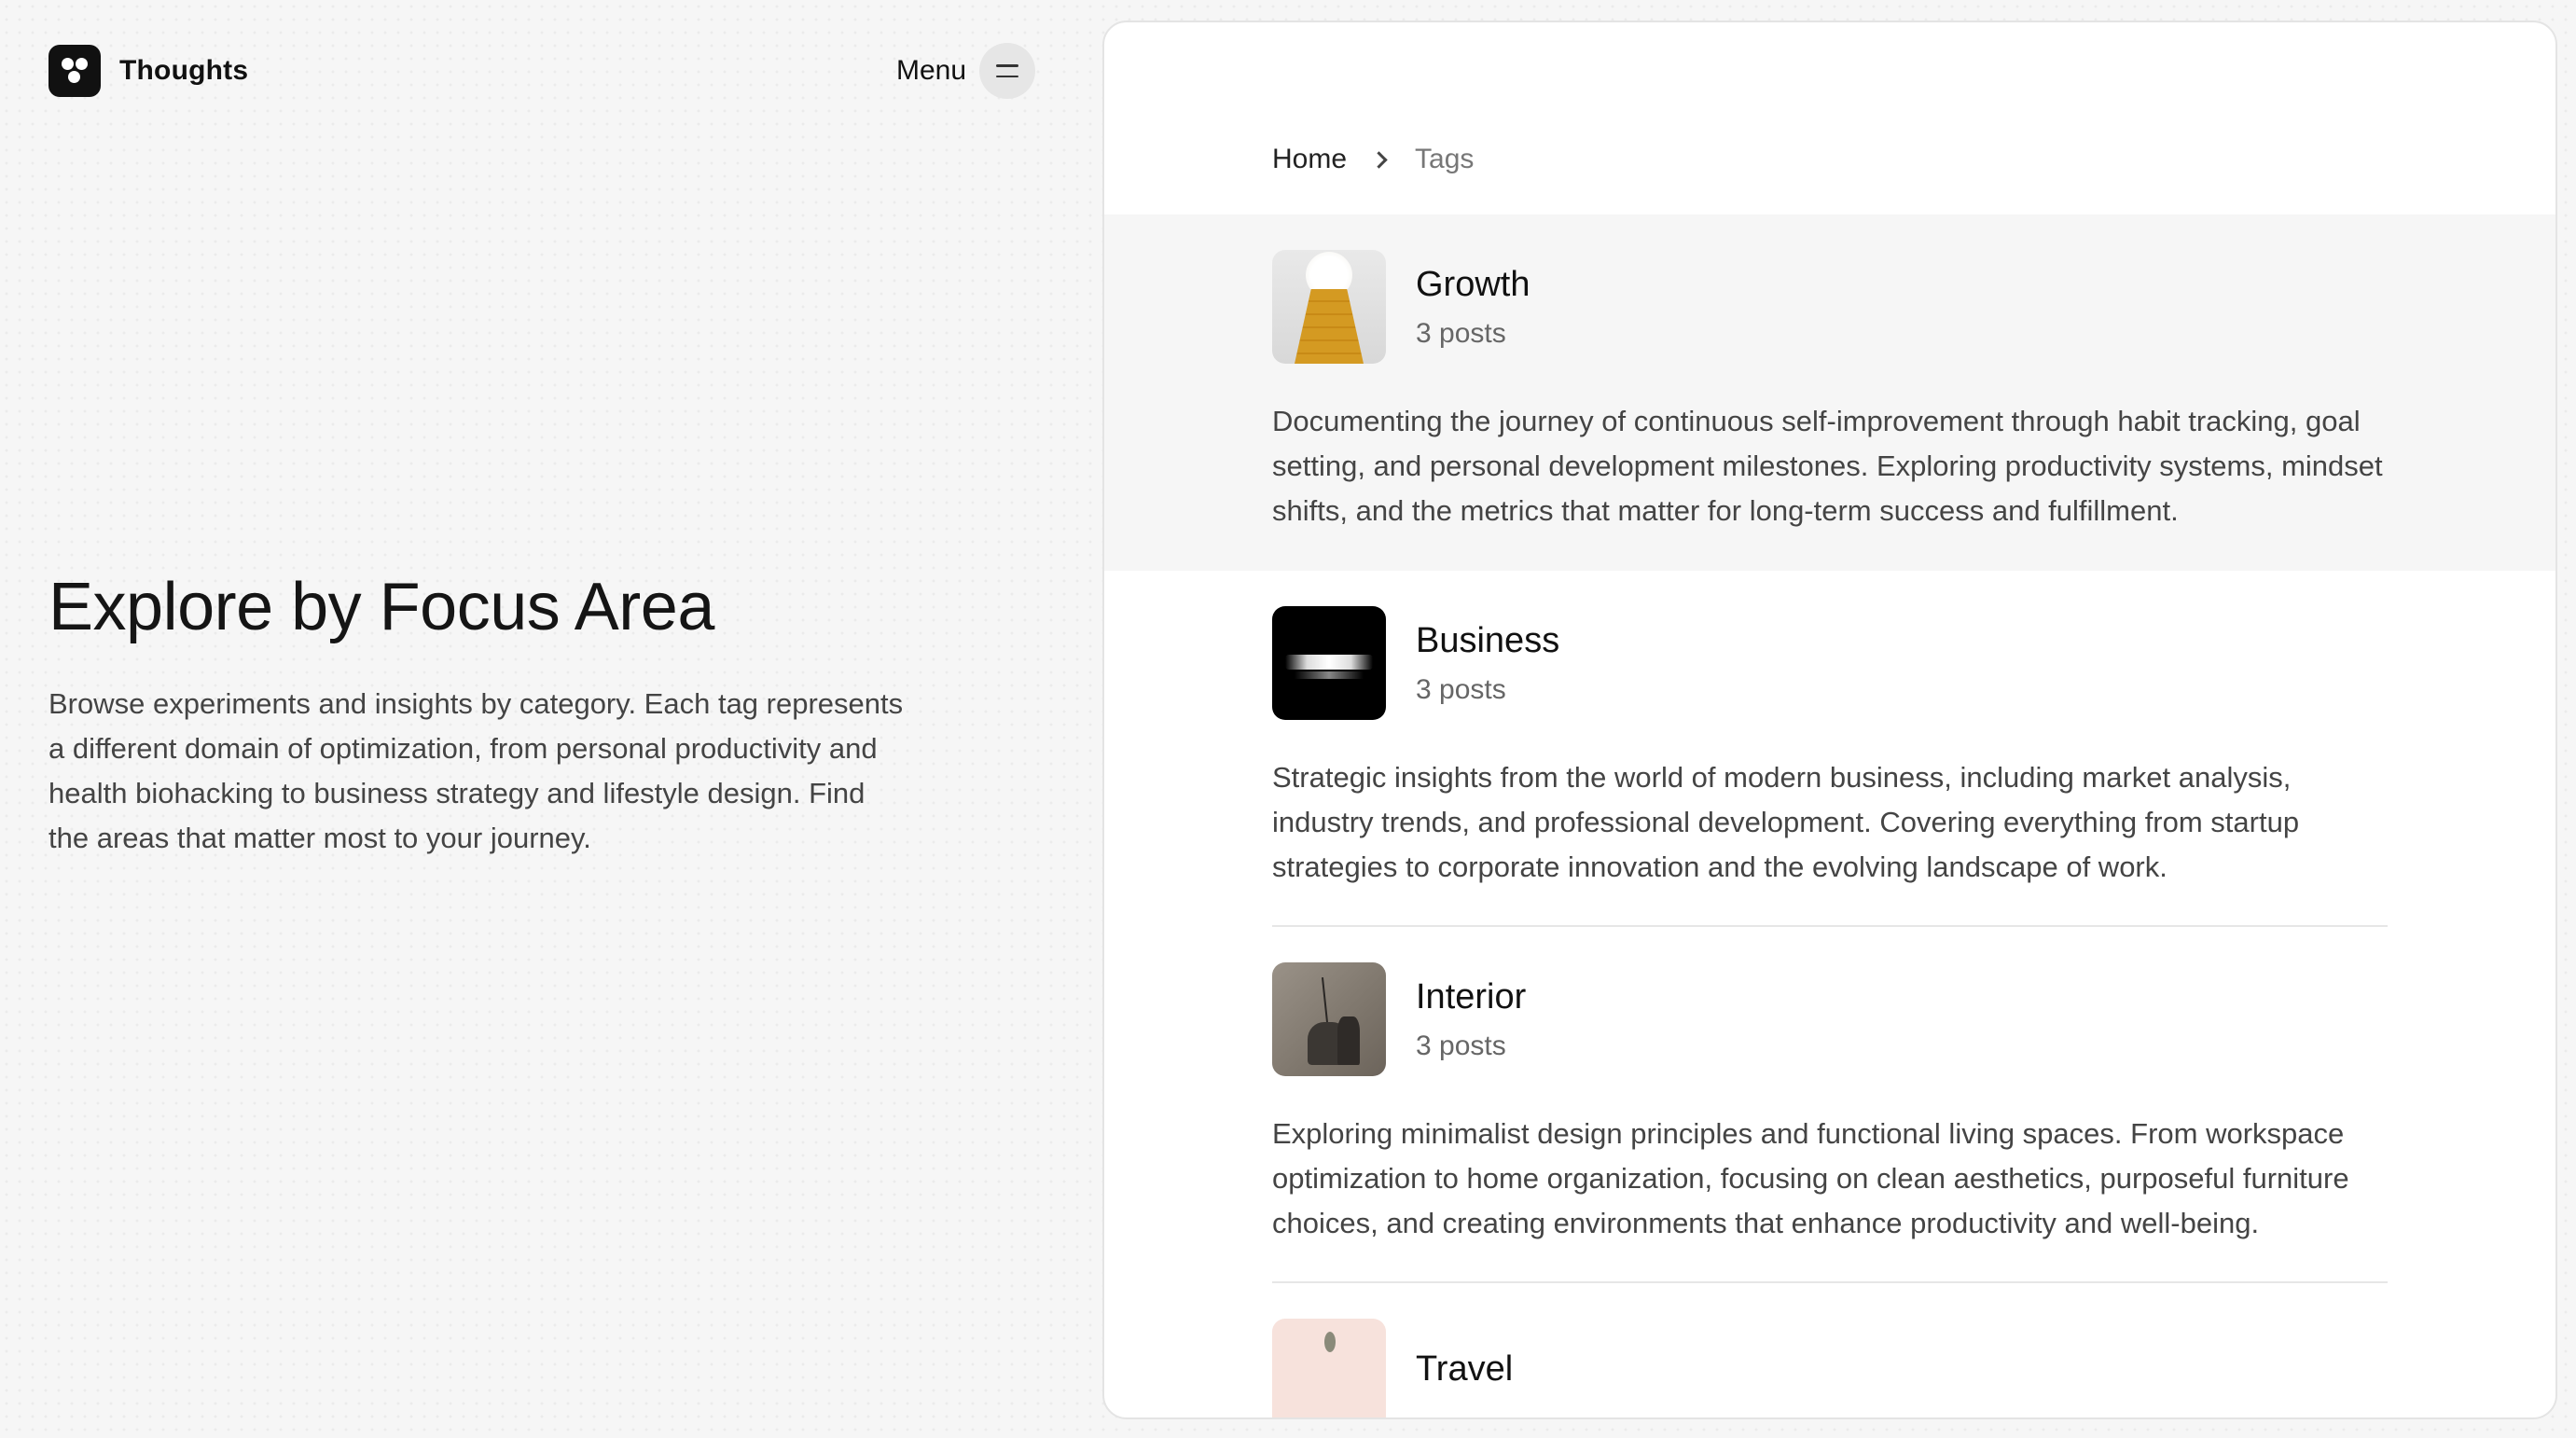  I want to click on page-title: Explore by Focus Area, so click(381, 607).